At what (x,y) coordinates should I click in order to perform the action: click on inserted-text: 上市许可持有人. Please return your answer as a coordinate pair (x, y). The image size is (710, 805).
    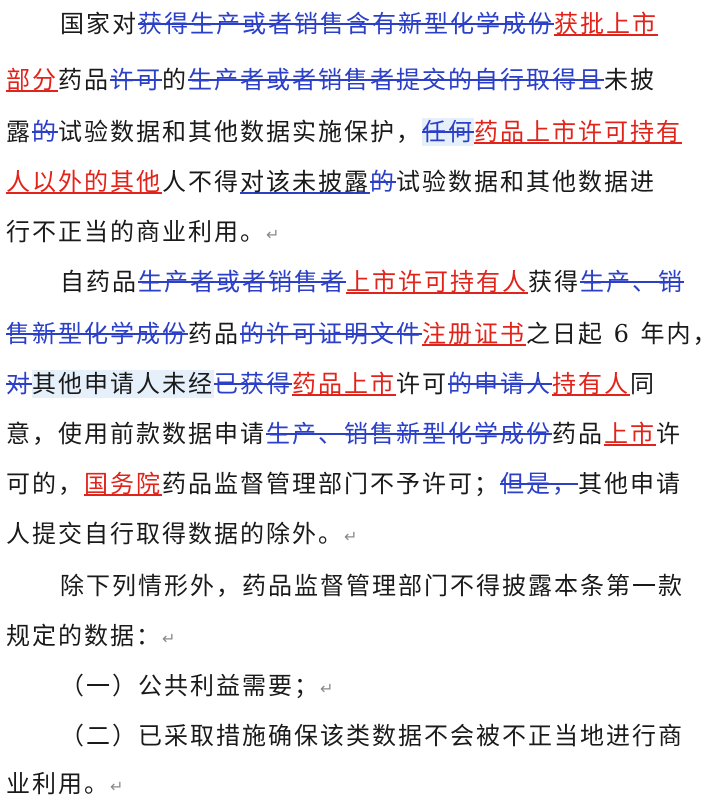
    Looking at the image, I should click on (437, 282).